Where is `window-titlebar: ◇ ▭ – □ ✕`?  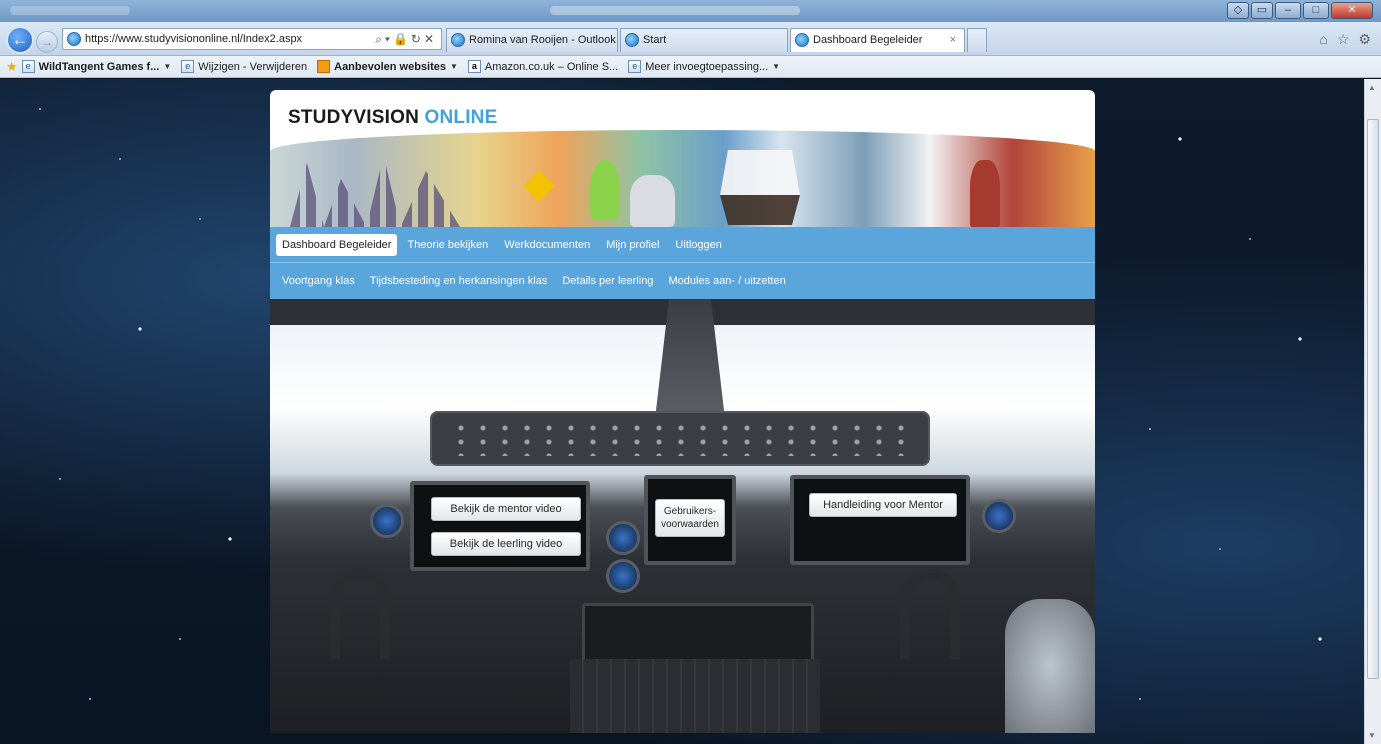
window-titlebar: ◇ ▭ – □ ✕ is located at coordinates (690, 11).